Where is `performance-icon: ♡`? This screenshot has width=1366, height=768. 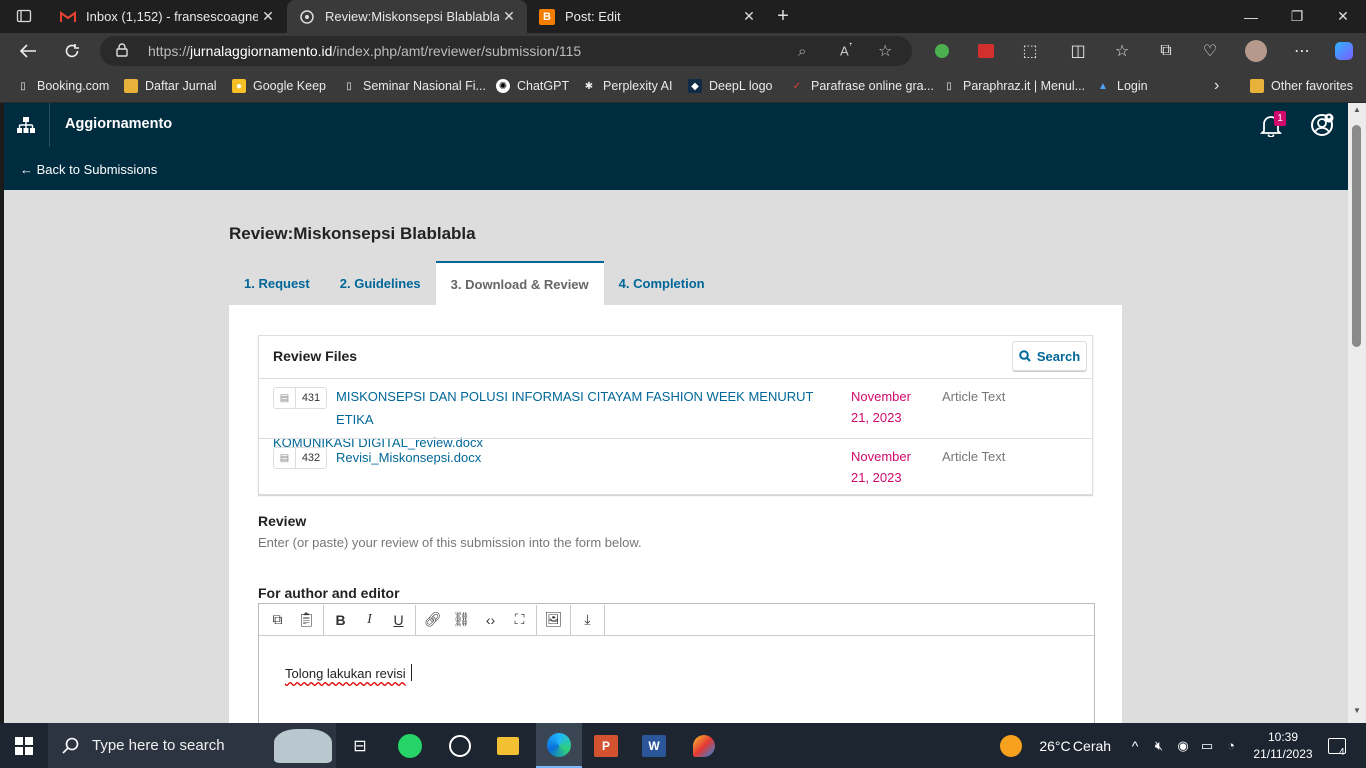
performance-icon: ♡ is located at coordinates (1210, 51).